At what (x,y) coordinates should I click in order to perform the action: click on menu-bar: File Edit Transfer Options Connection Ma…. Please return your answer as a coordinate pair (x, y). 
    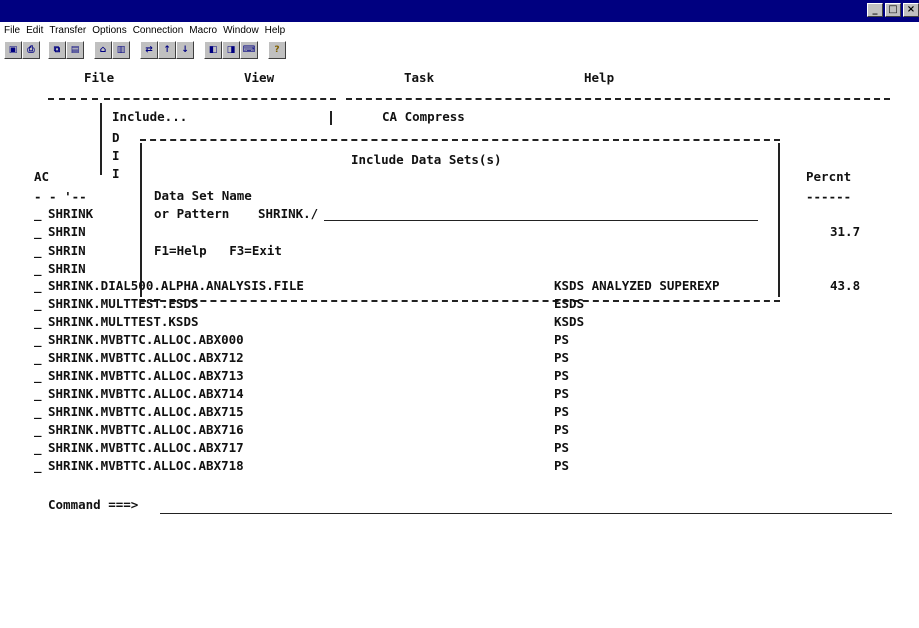
    Looking at the image, I should click on (459, 30).